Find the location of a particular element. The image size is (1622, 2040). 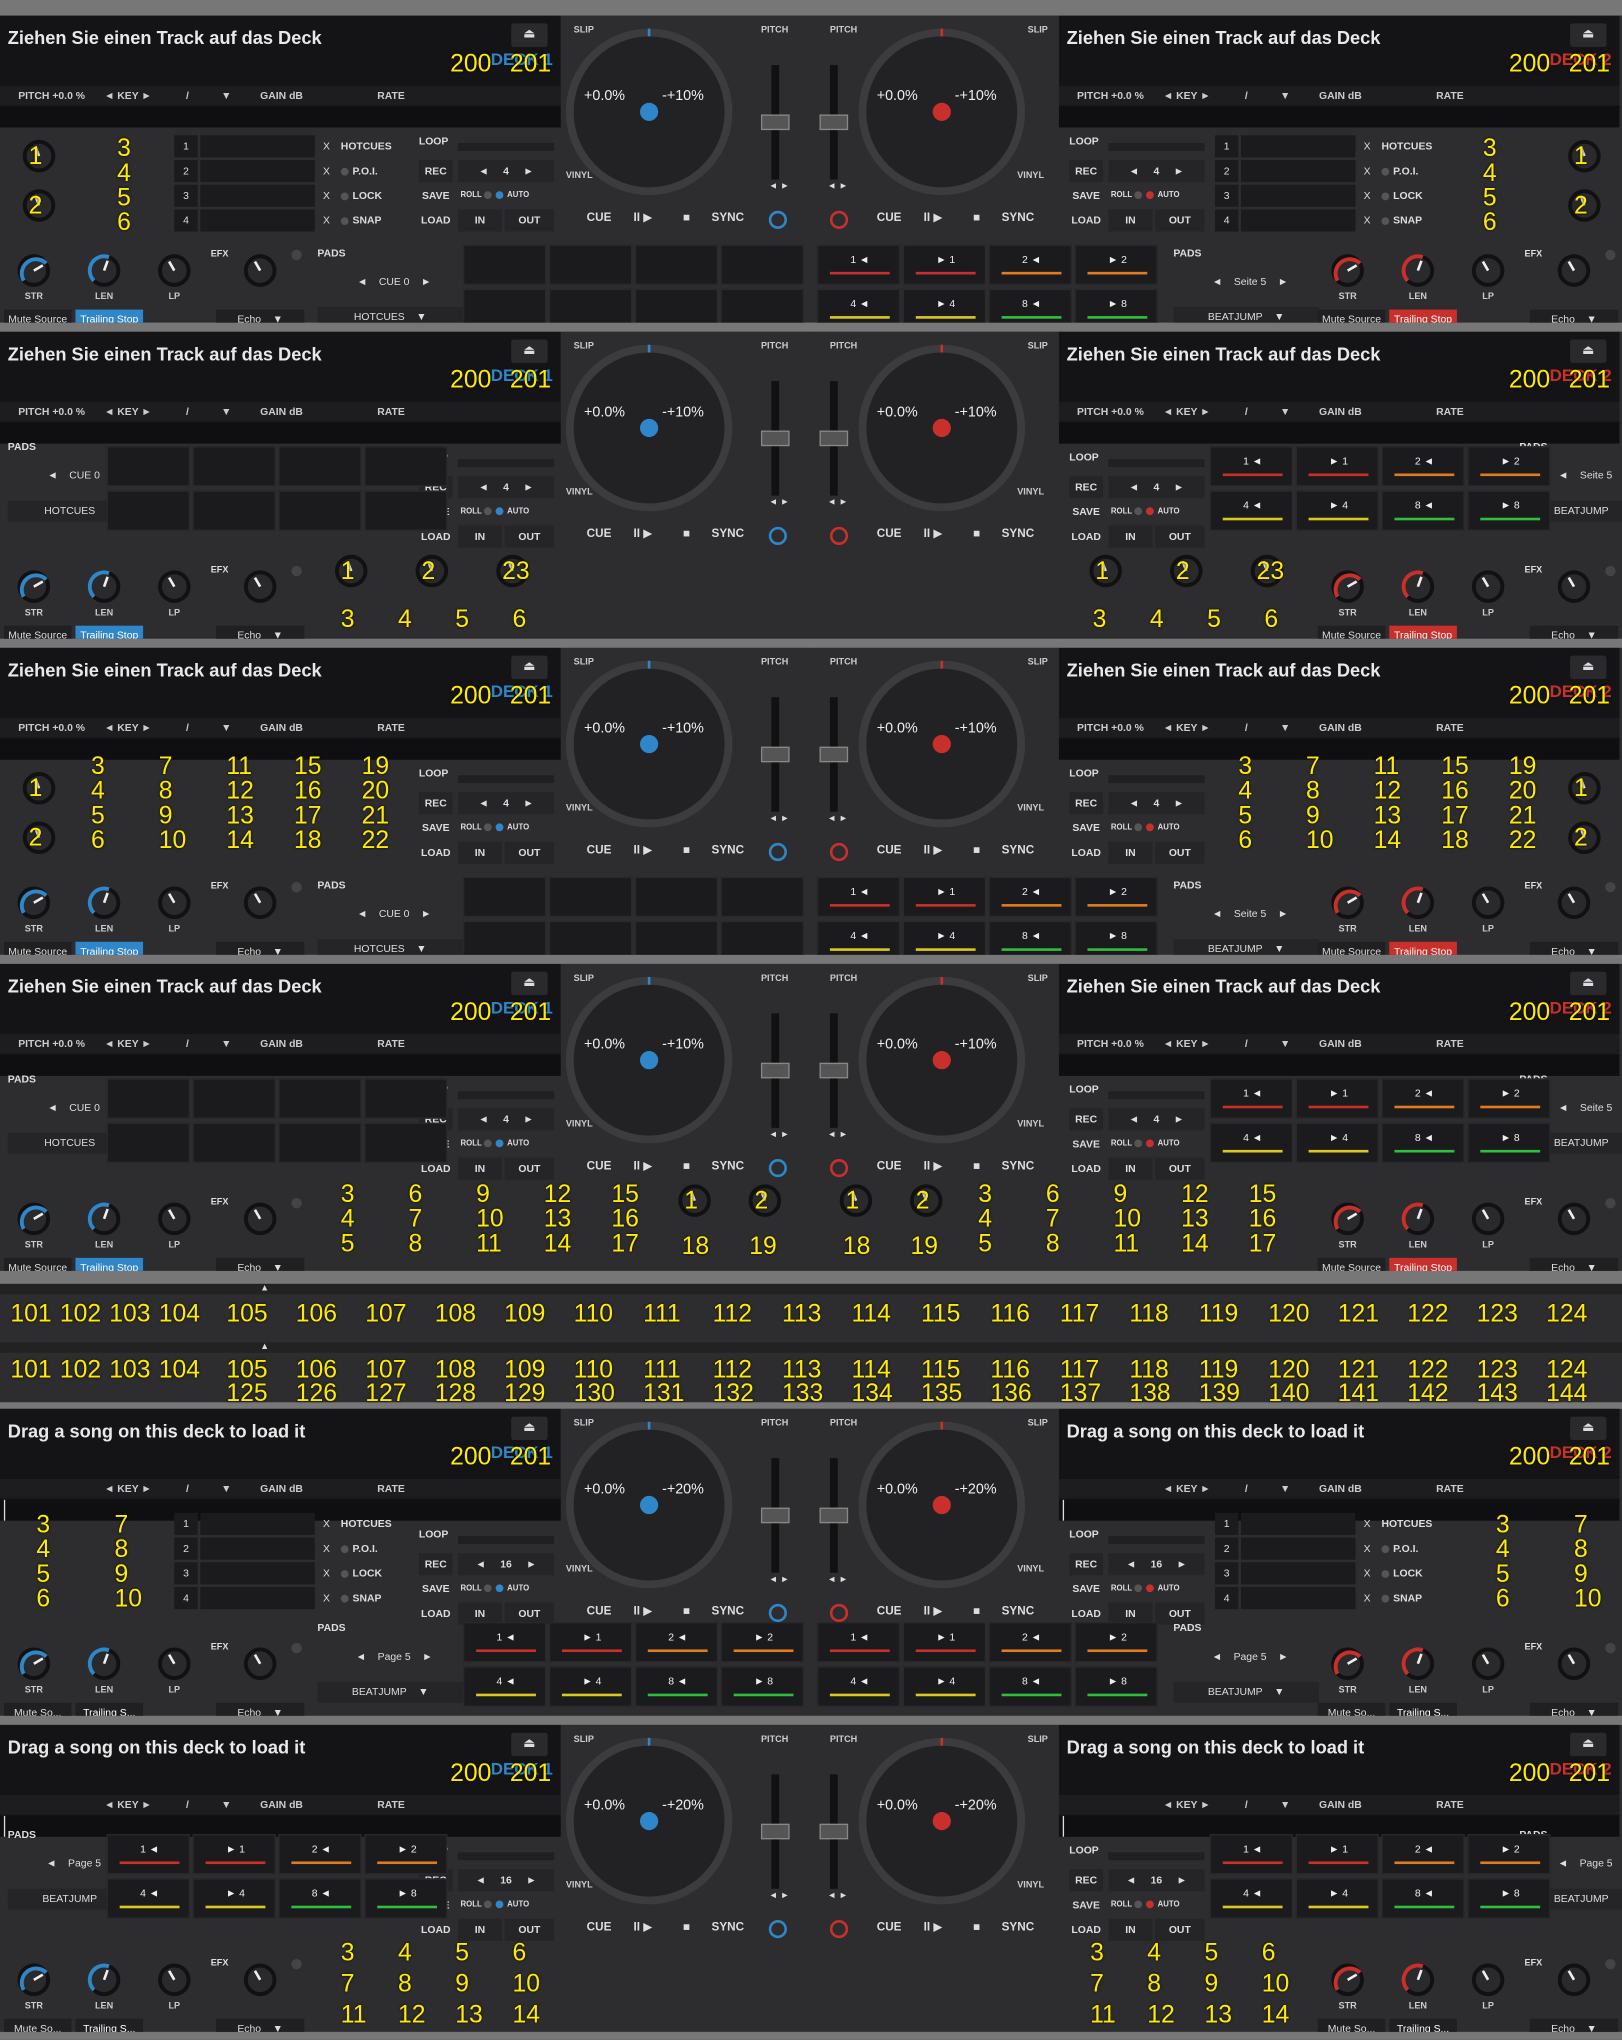

efx-knob is located at coordinates (1574, 1219).